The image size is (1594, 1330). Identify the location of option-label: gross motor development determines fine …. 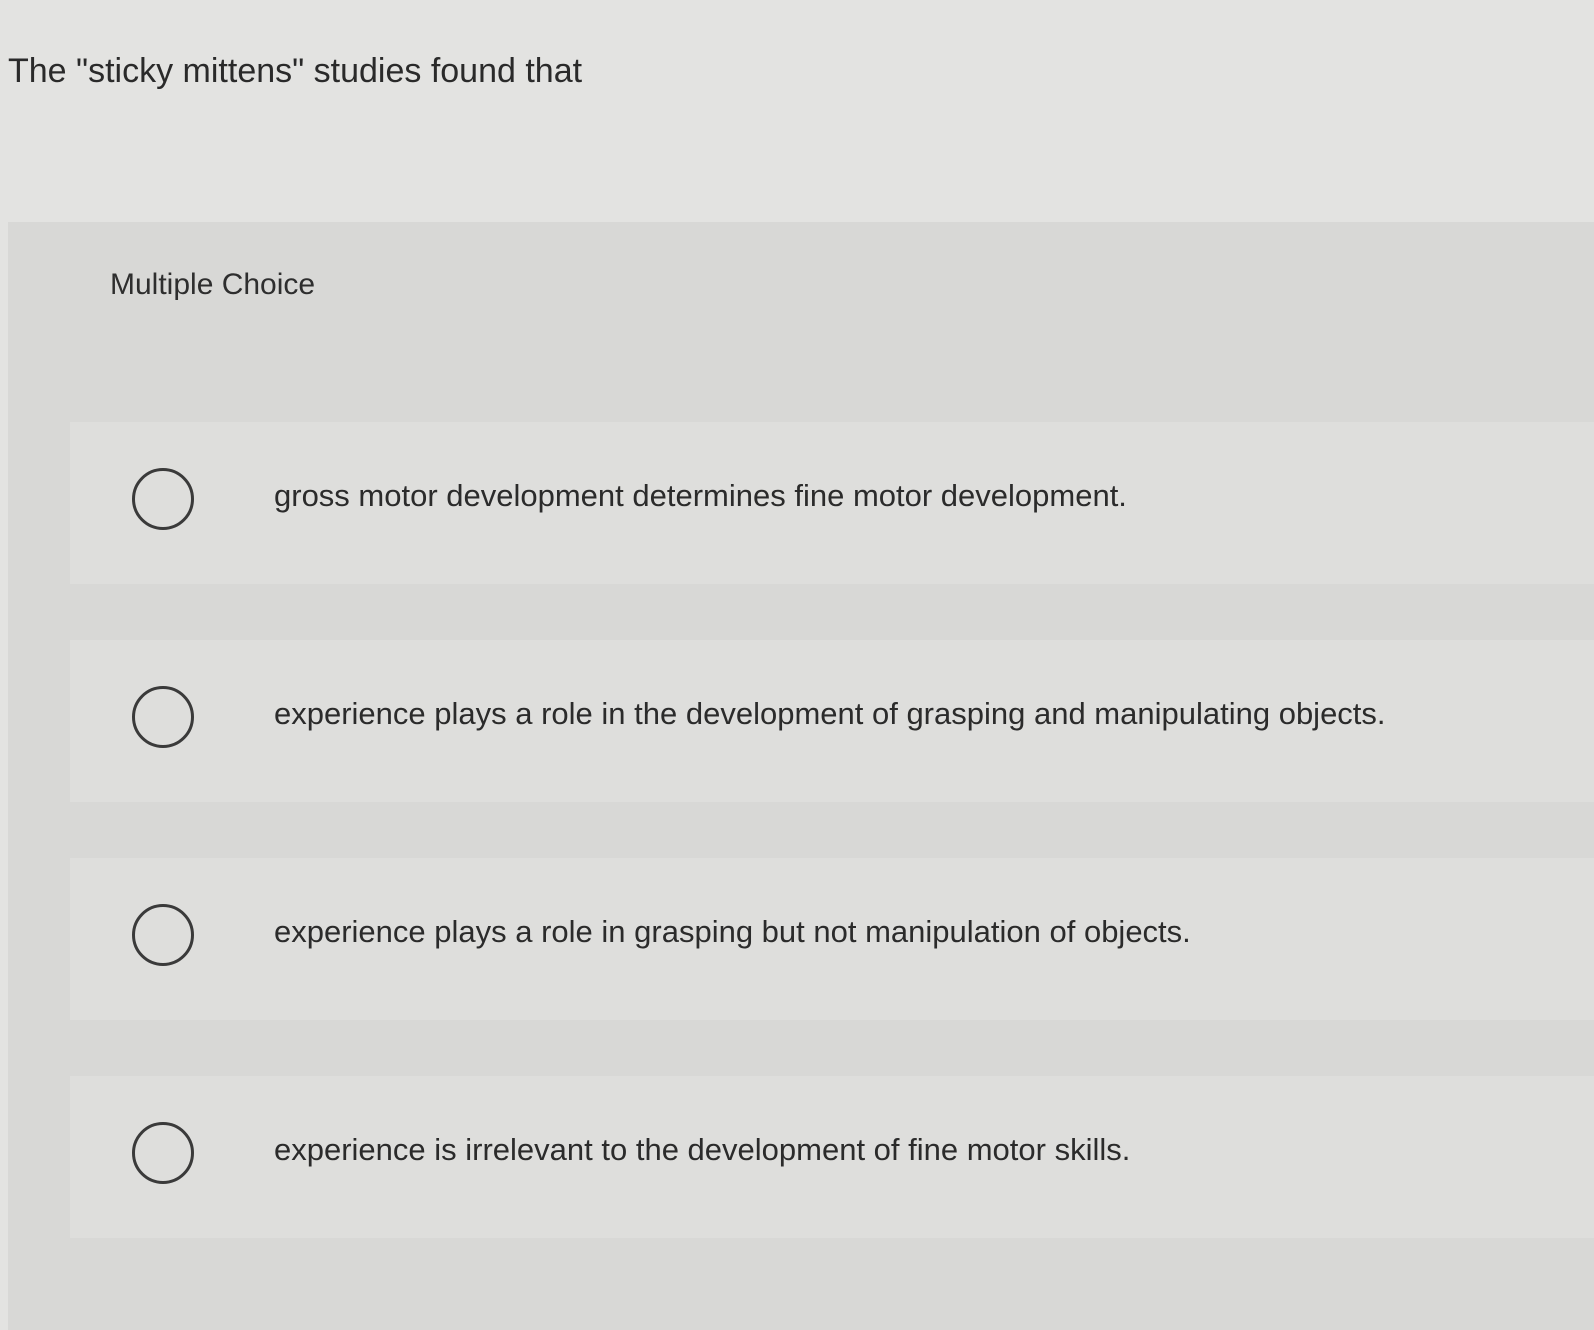
(700, 495).